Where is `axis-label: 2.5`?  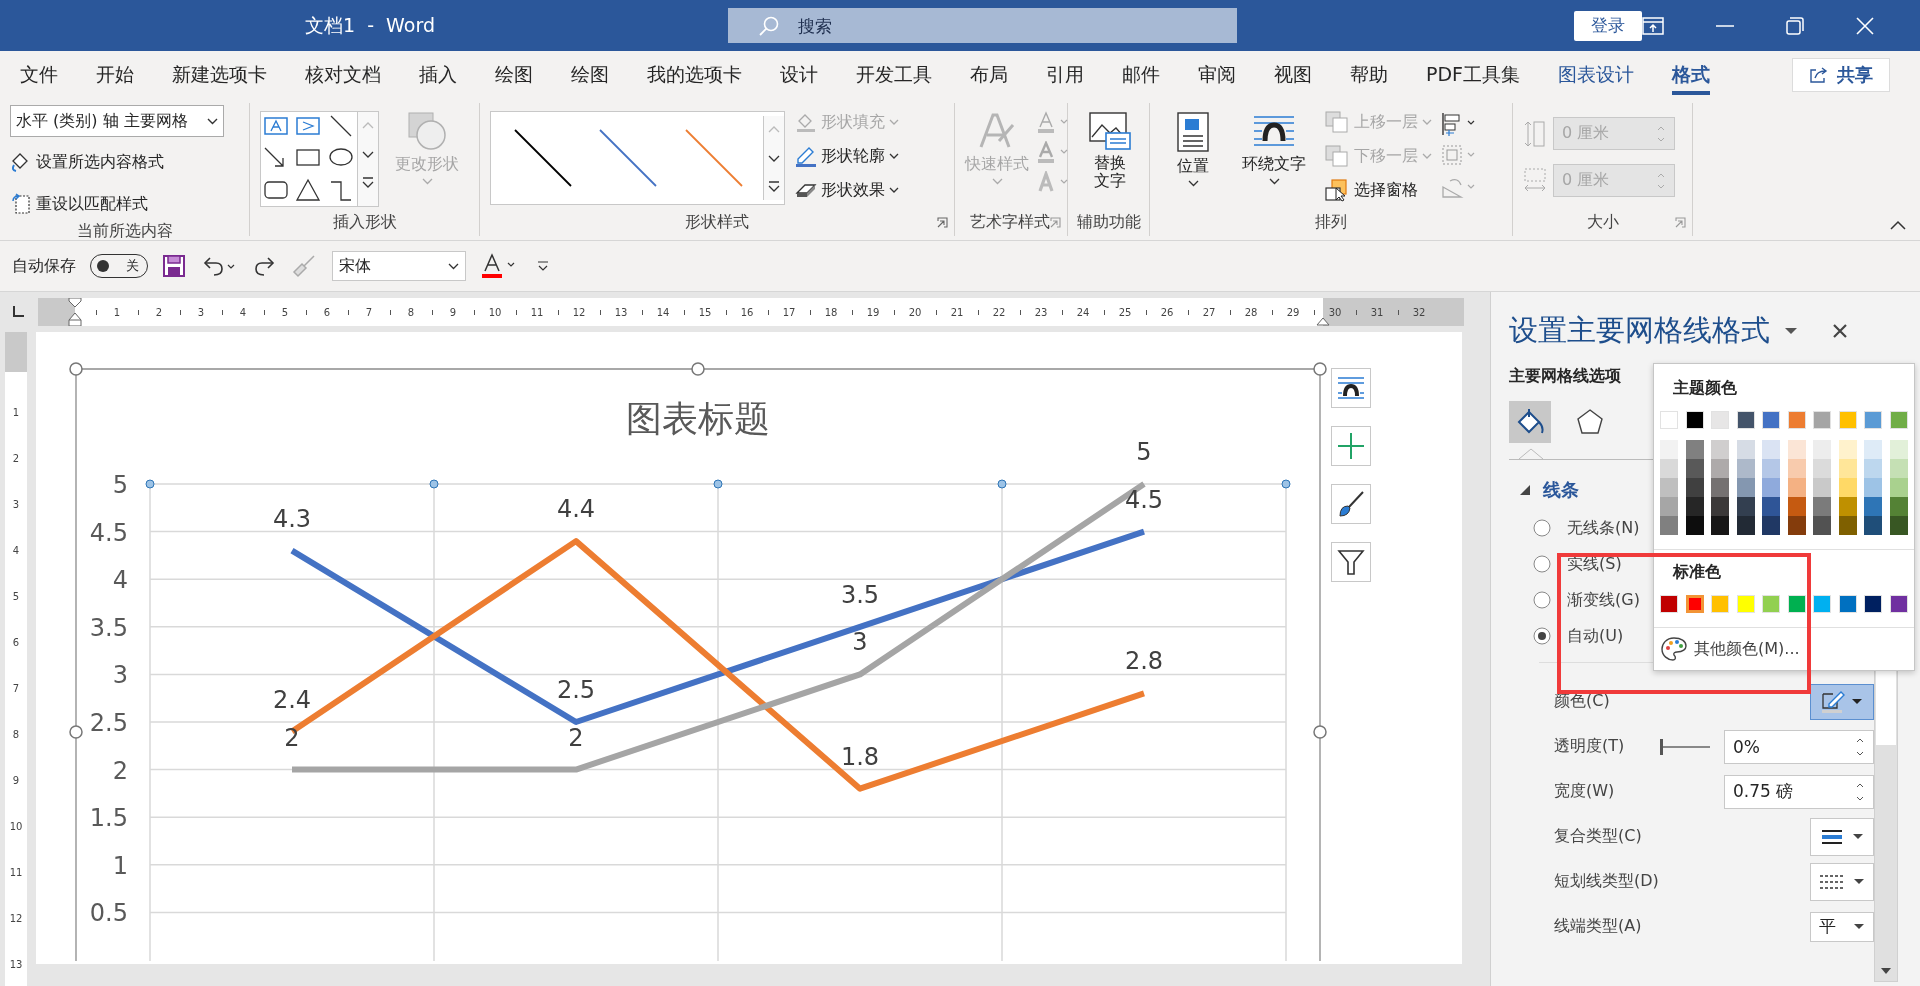 axis-label: 2.5 is located at coordinates (108, 723).